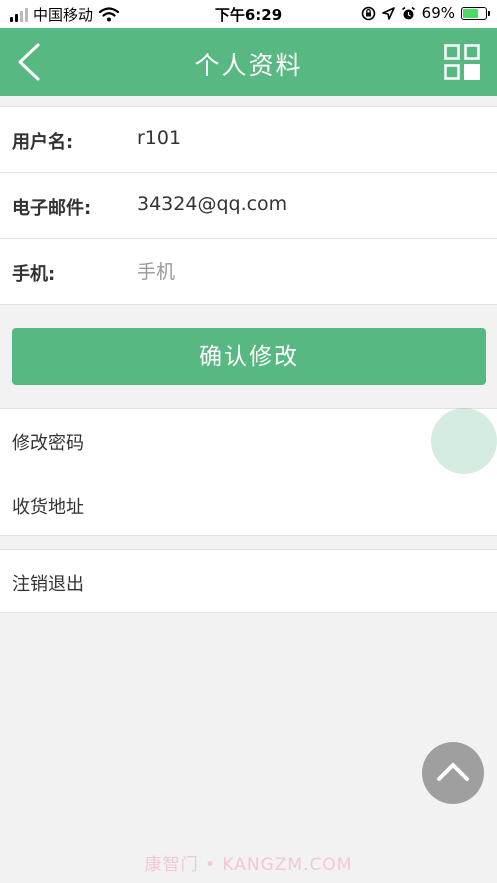 This screenshot has width=497, height=883. Describe the element at coordinates (464, 441) in the screenshot. I see `touch-indicator` at that location.